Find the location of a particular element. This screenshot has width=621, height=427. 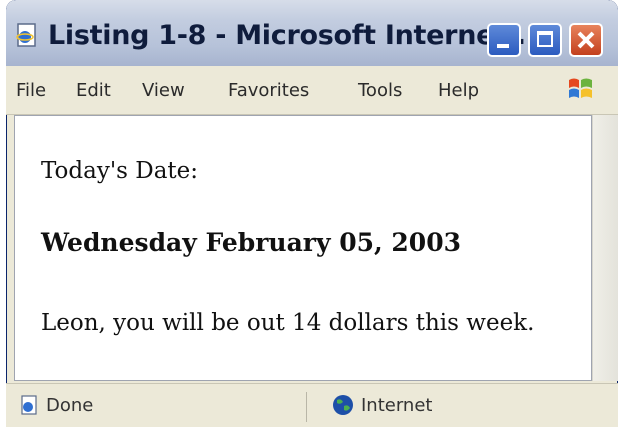

status-text: Done is located at coordinates (70, 405).